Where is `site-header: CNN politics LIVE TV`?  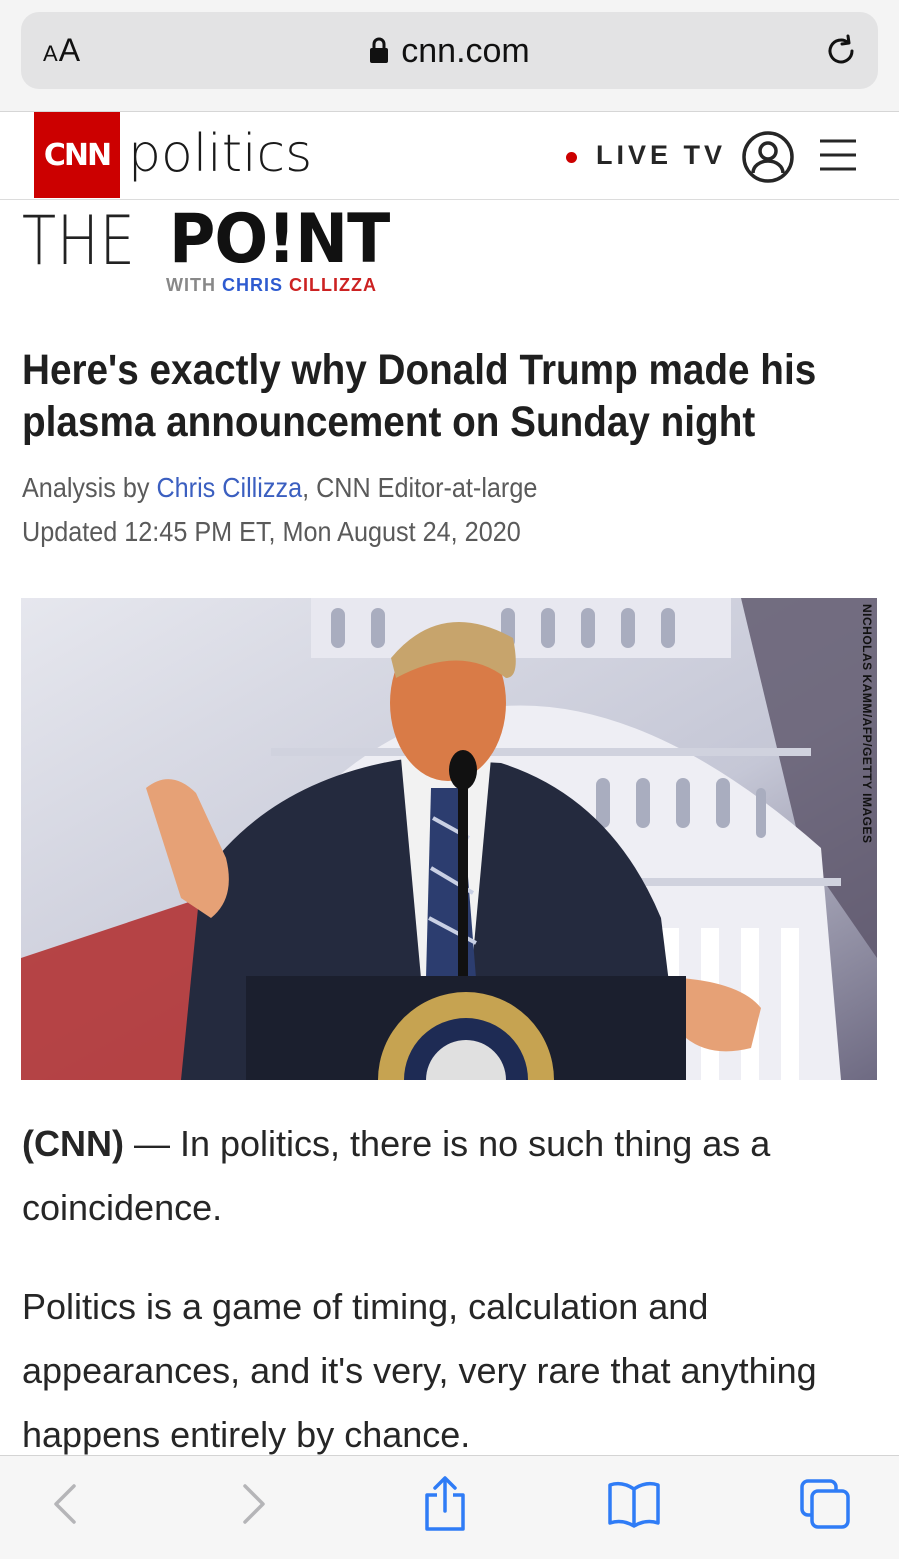
site-header: CNN politics LIVE TV is located at coordinates (449, 156).